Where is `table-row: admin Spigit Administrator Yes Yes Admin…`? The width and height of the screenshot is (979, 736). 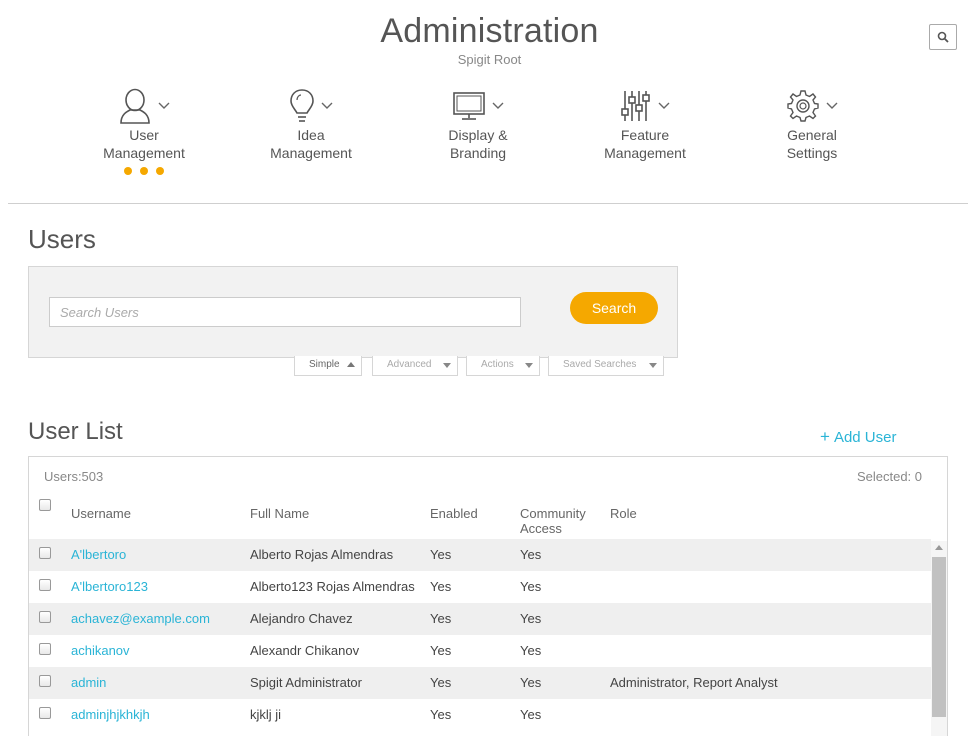 table-row: admin Spigit Administrator Yes Yes Admin… is located at coordinates (480, 683).